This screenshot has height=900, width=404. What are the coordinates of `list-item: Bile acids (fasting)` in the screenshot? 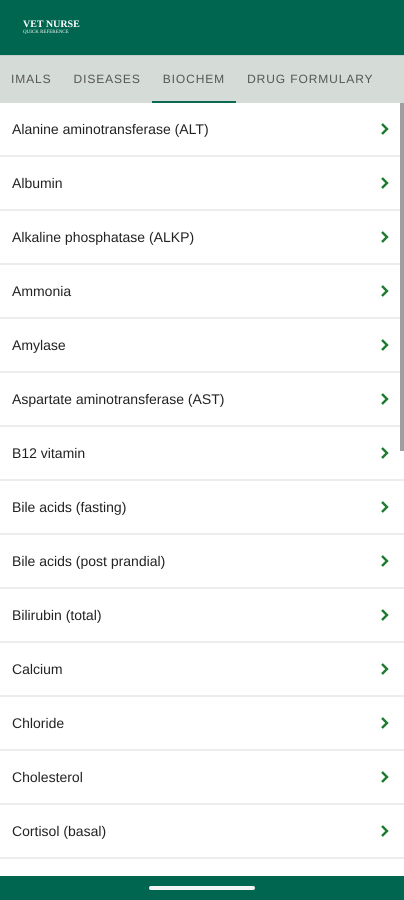 It's located at (202, 508).